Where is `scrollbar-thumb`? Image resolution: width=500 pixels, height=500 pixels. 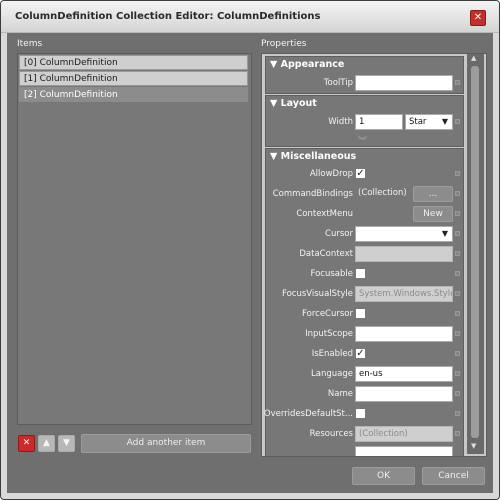 scrollbar-thumb is located at coordinates (475, 252).